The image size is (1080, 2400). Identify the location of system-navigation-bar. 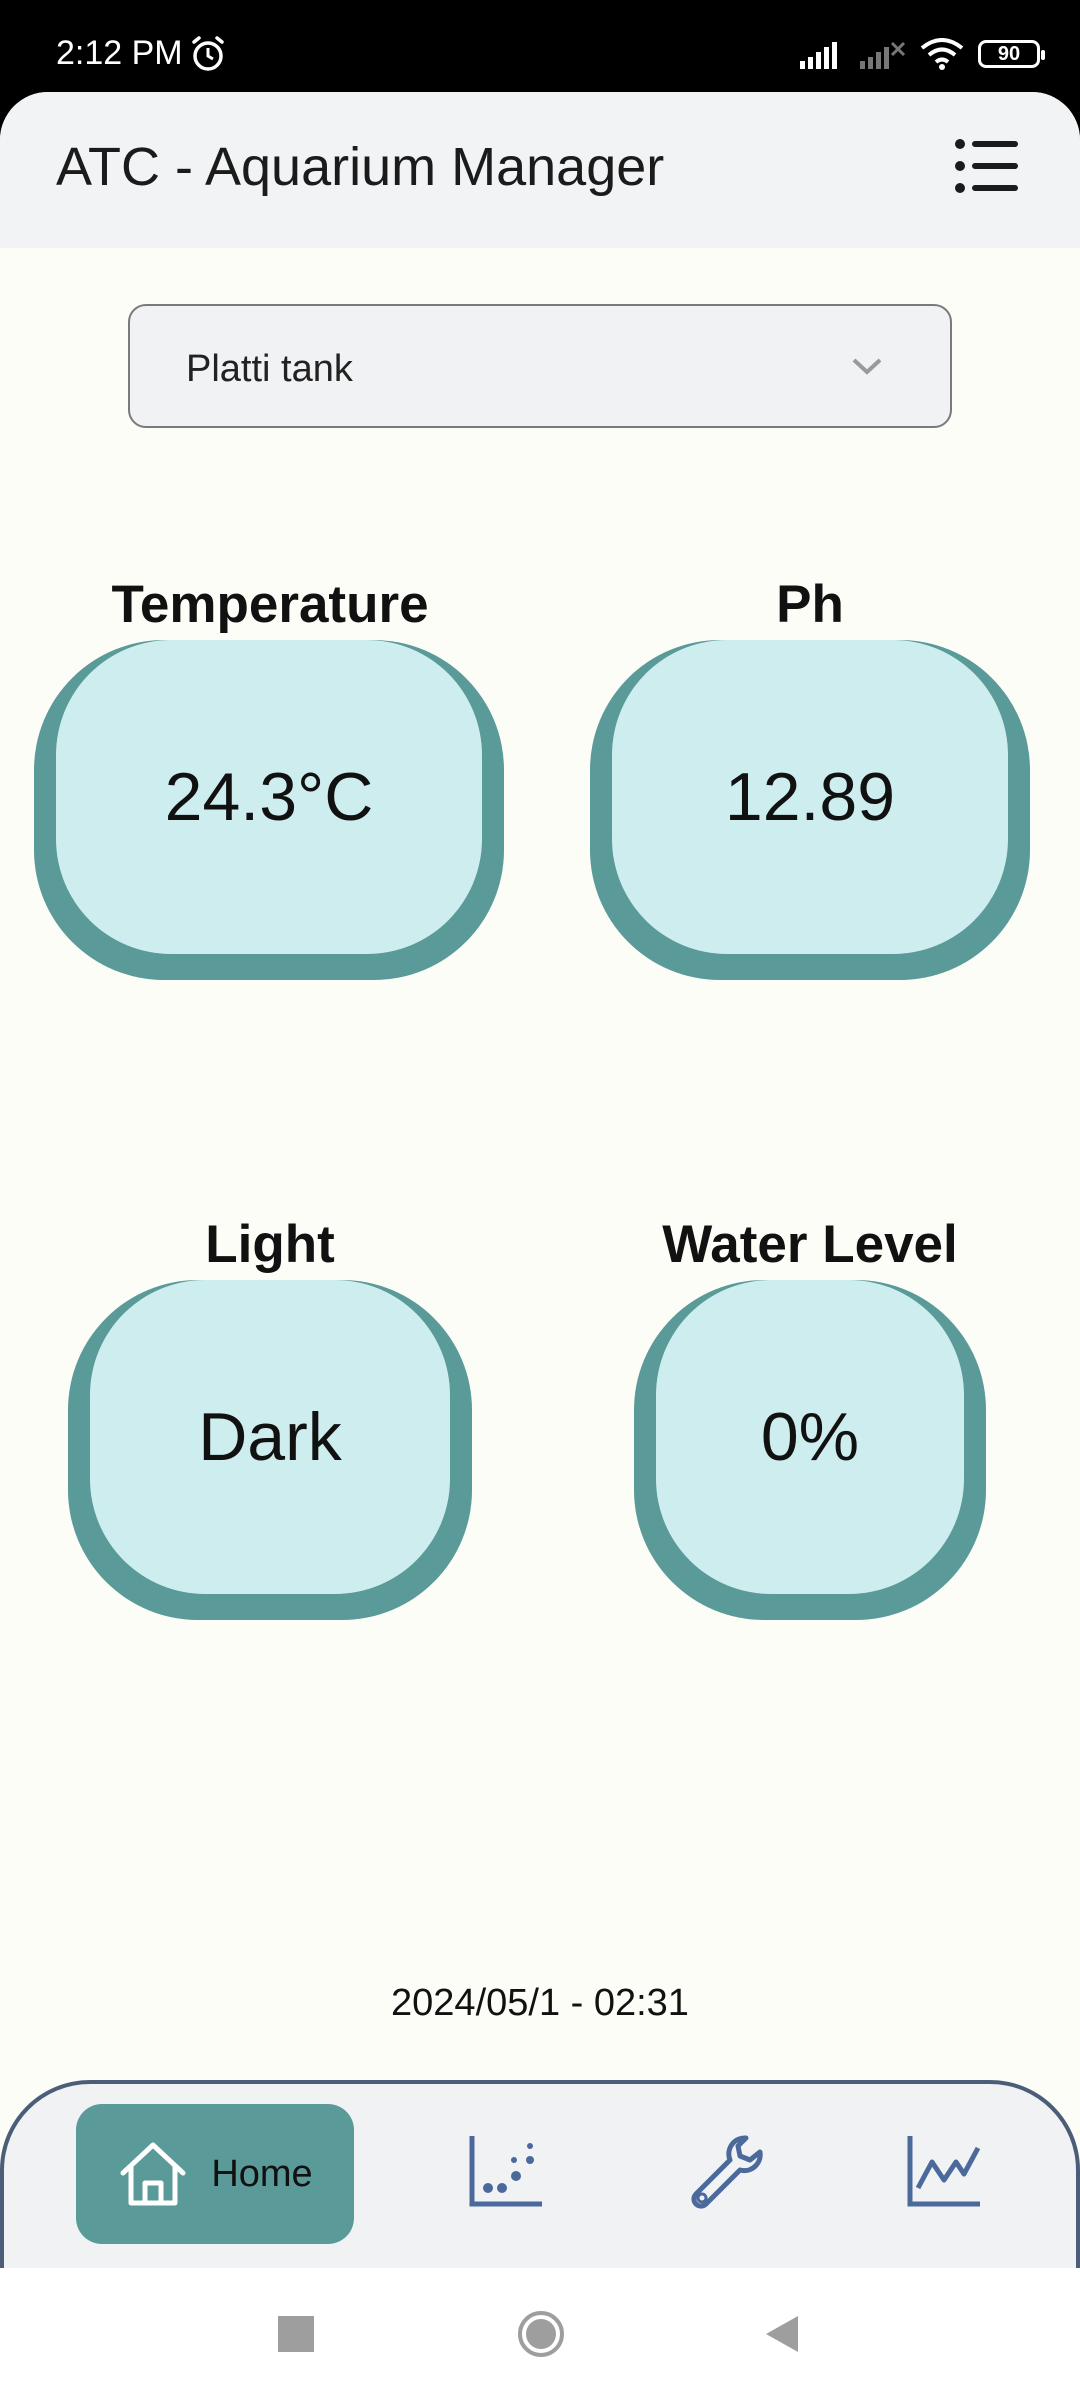
(540, 2334).